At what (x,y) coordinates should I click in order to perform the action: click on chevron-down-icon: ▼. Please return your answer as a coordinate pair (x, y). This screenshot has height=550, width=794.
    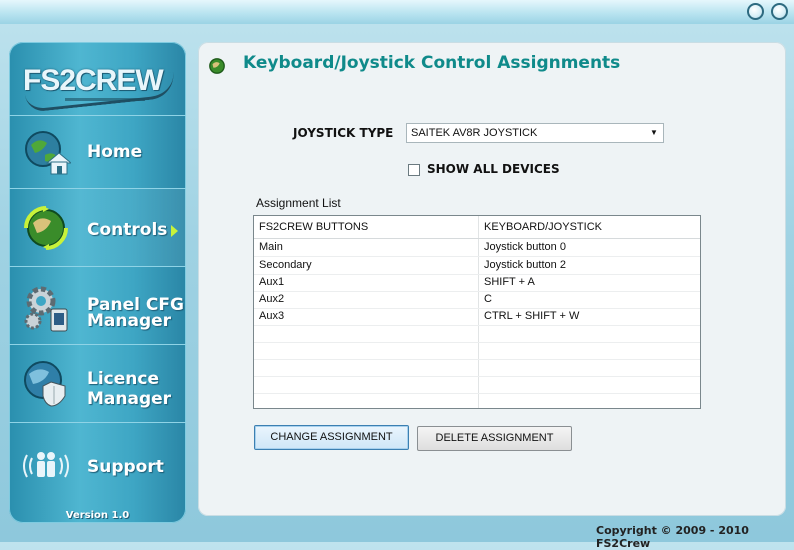
    Looking at the image, I should click on (654, 133).